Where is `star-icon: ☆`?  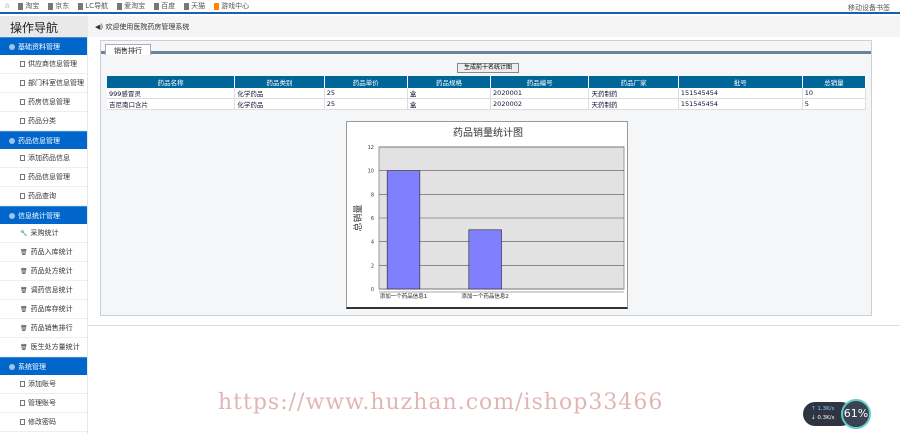 star-icon: ☆ is located at coordinates (7, 6).